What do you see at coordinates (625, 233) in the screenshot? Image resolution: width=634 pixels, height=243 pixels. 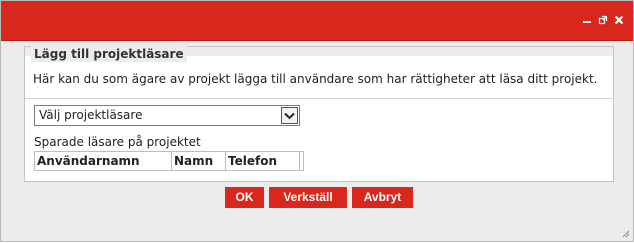 I see `resize-grip-icon` at bounding box center [625, 233].